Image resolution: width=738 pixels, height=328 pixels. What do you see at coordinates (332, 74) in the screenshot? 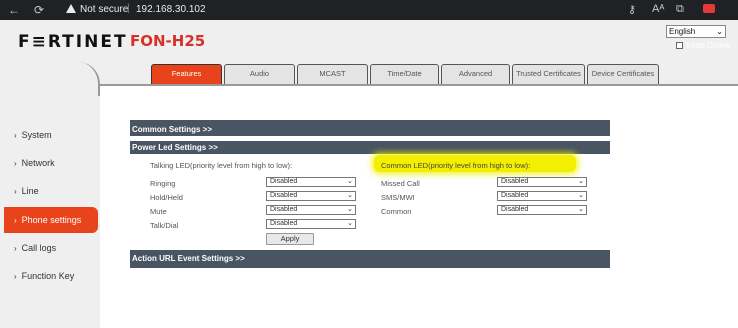
I see `tab-mcast: MCAST` at bounding box center [332, 74].